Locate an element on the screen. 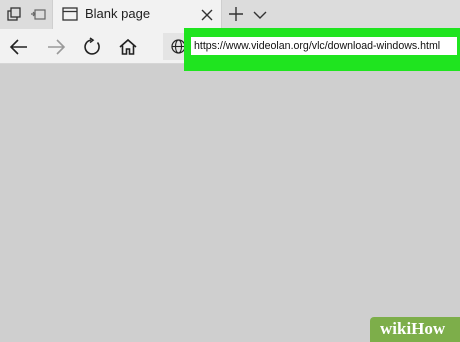  watermark-text: wikiHow is located at coordinates (413, 328).